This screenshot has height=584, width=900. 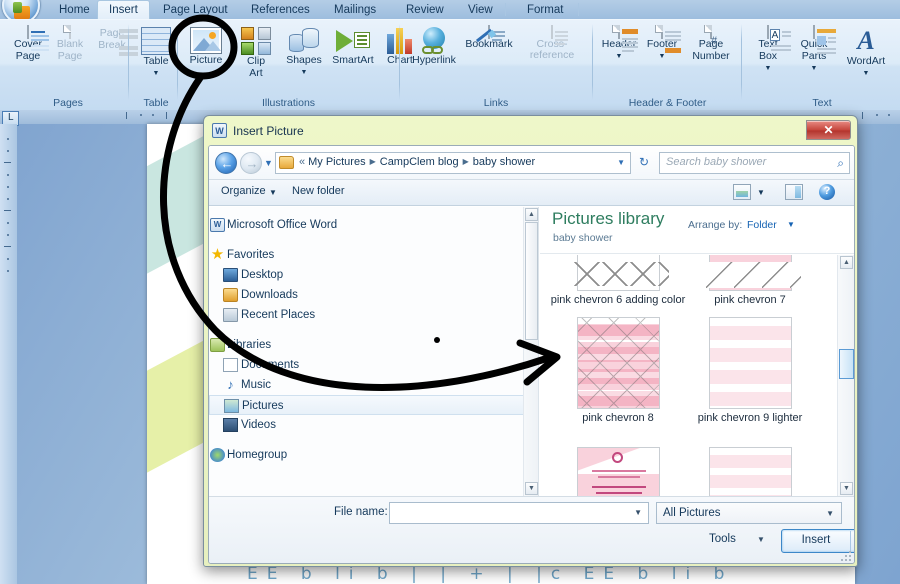 What do you see at coordinates (866, 73) in the screenshot?
I see `wordart-caret-icon: ▼` at bounding box center [866, 73].